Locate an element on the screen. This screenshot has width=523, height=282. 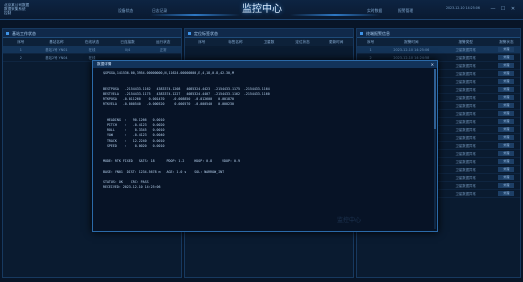
brand-block: 北京某公司数据 数据采集系统 控制 is located at coordinates (16, 9).